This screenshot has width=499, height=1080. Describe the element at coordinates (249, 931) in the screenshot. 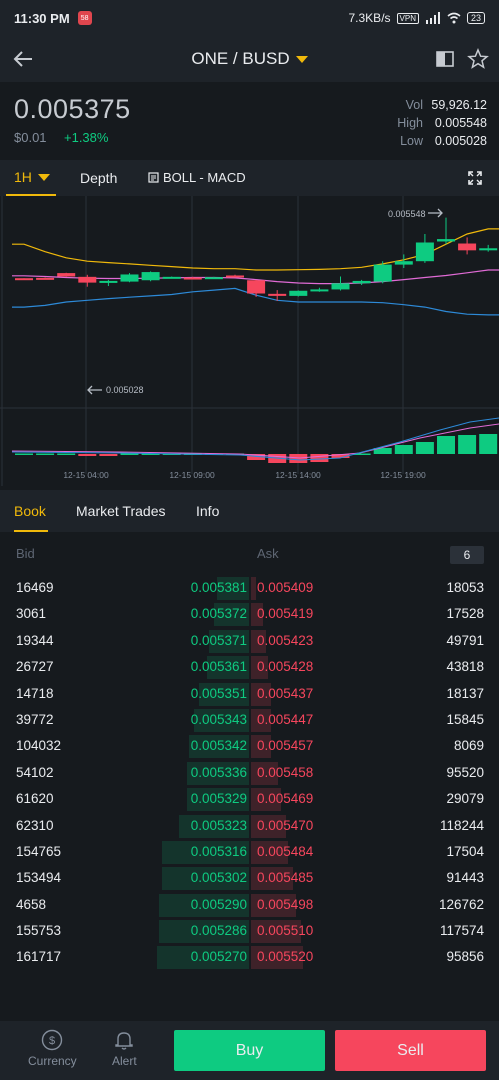

I see `order-book-row: 155753 0.005286 0.005510 117574` at that location.